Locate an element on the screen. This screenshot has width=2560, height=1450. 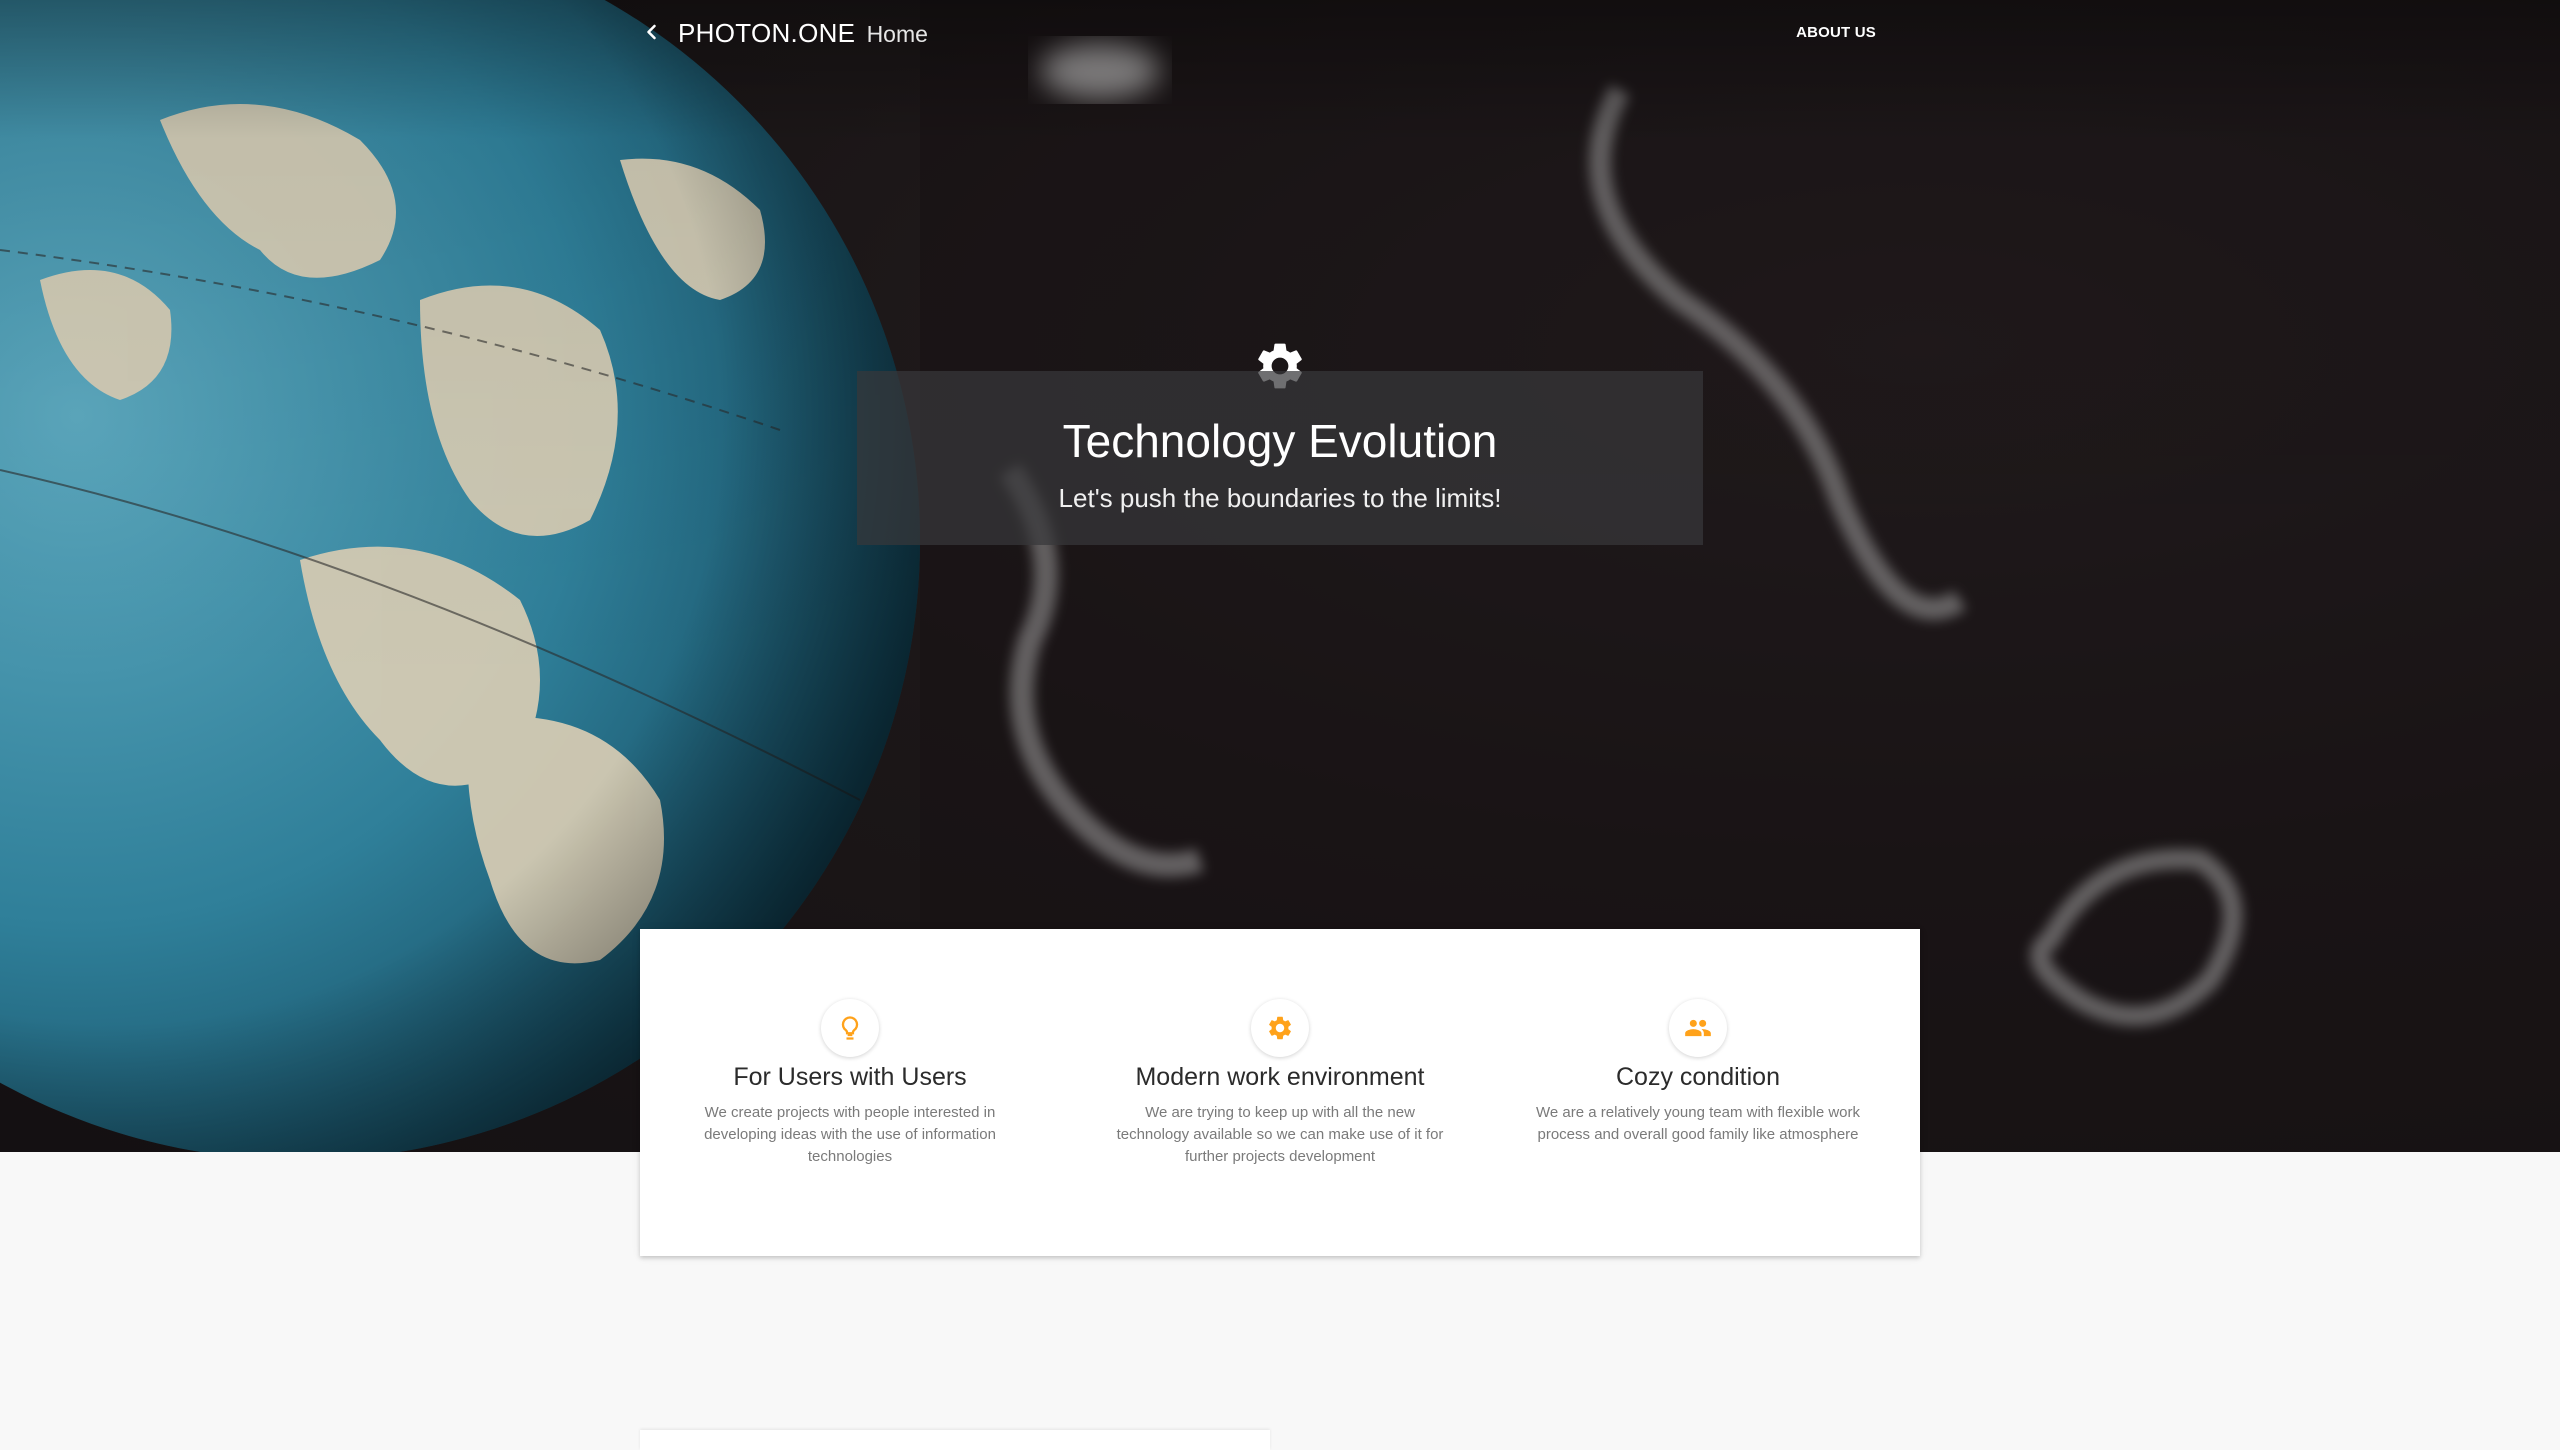
hero-title: Technology Evolution is located at coordinates (1280, 441).